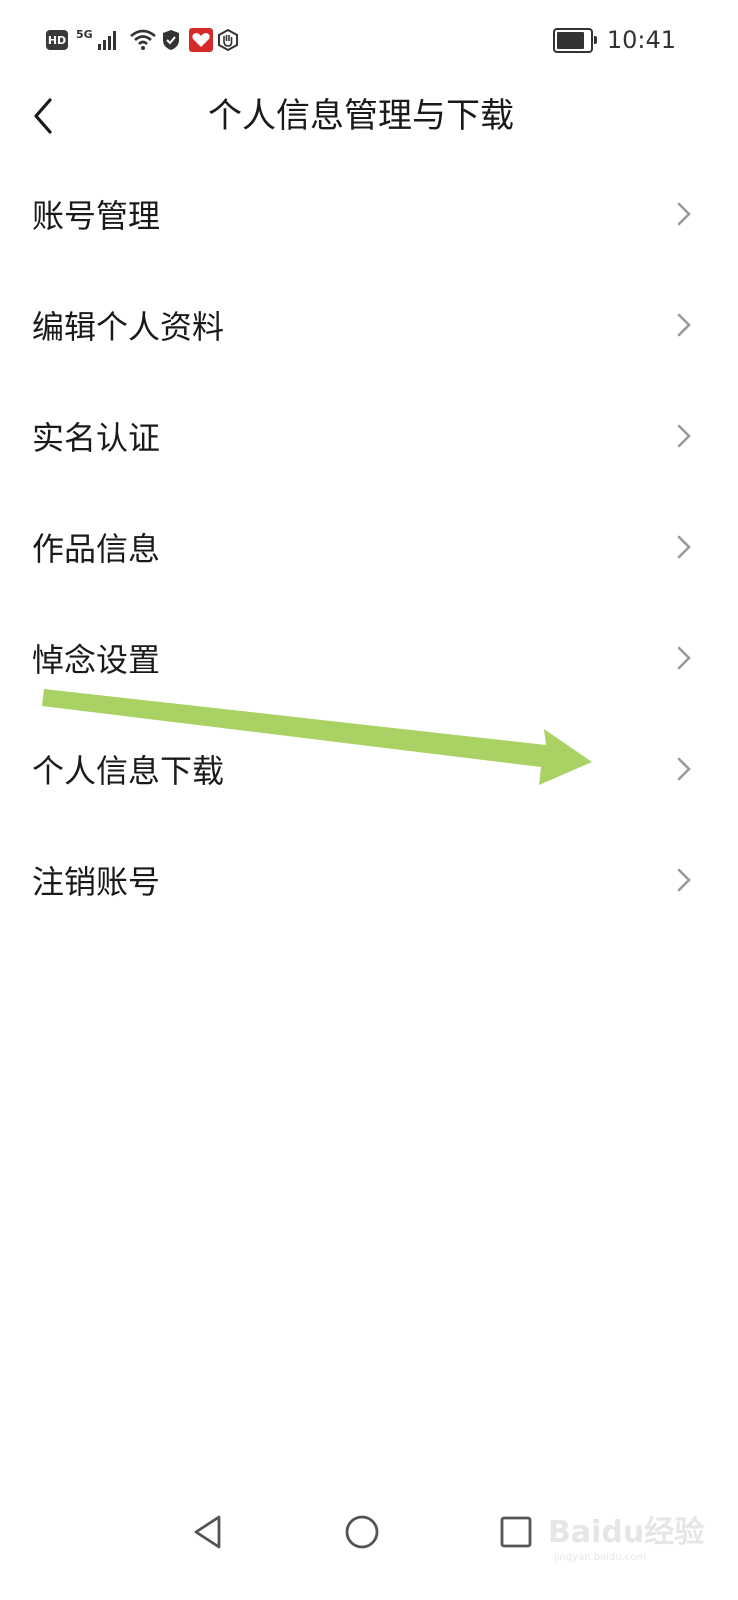 The height and width of the screenshot is (1600, 738). What do you see at coordinates (574, 40) in the screenshot?
I see `battery-icon` at bounding box center [574, 40].